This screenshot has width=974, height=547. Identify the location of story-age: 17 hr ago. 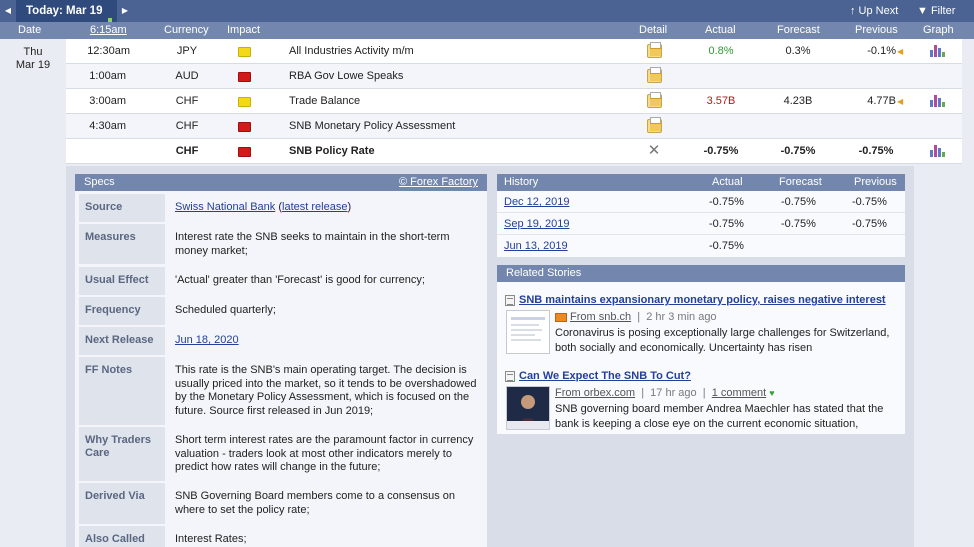
(673, 393).